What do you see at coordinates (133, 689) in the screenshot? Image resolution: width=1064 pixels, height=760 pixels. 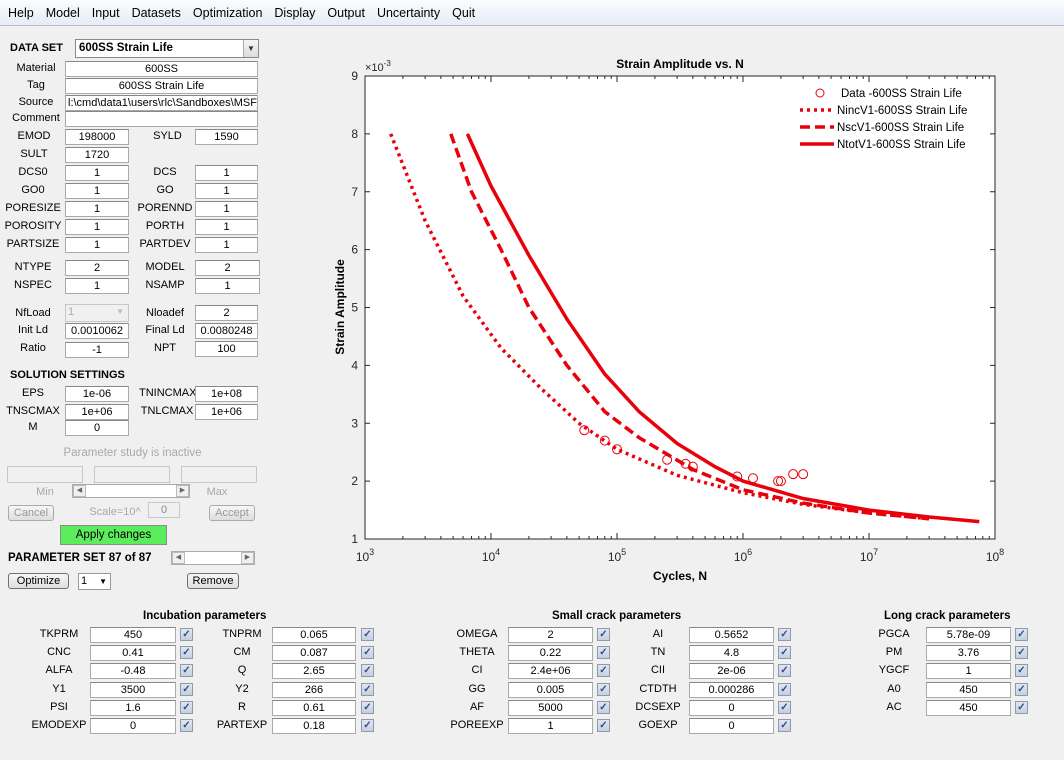 I see `param-field: 3500` at bounding box center [133, 689].